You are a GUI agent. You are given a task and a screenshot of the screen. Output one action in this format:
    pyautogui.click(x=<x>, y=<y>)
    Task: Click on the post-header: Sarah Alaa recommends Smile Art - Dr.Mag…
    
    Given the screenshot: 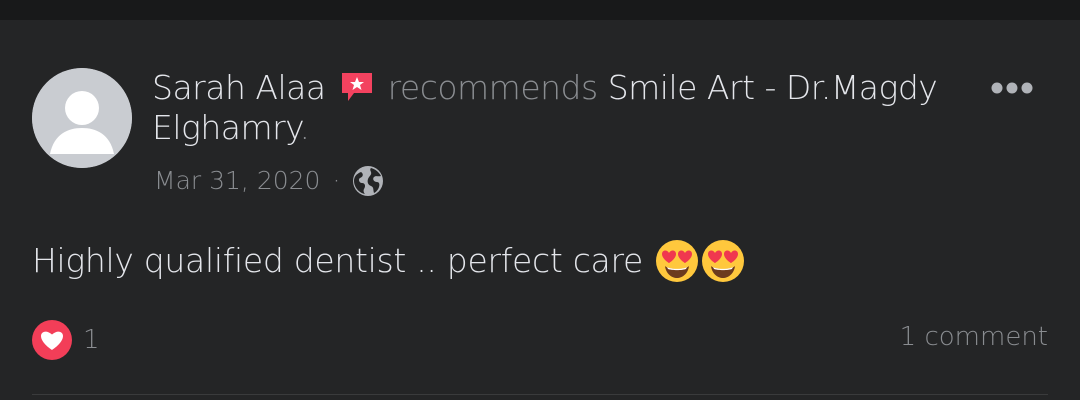 What is the action you would take?
    pyautogui.click(x=552, y=108)
    